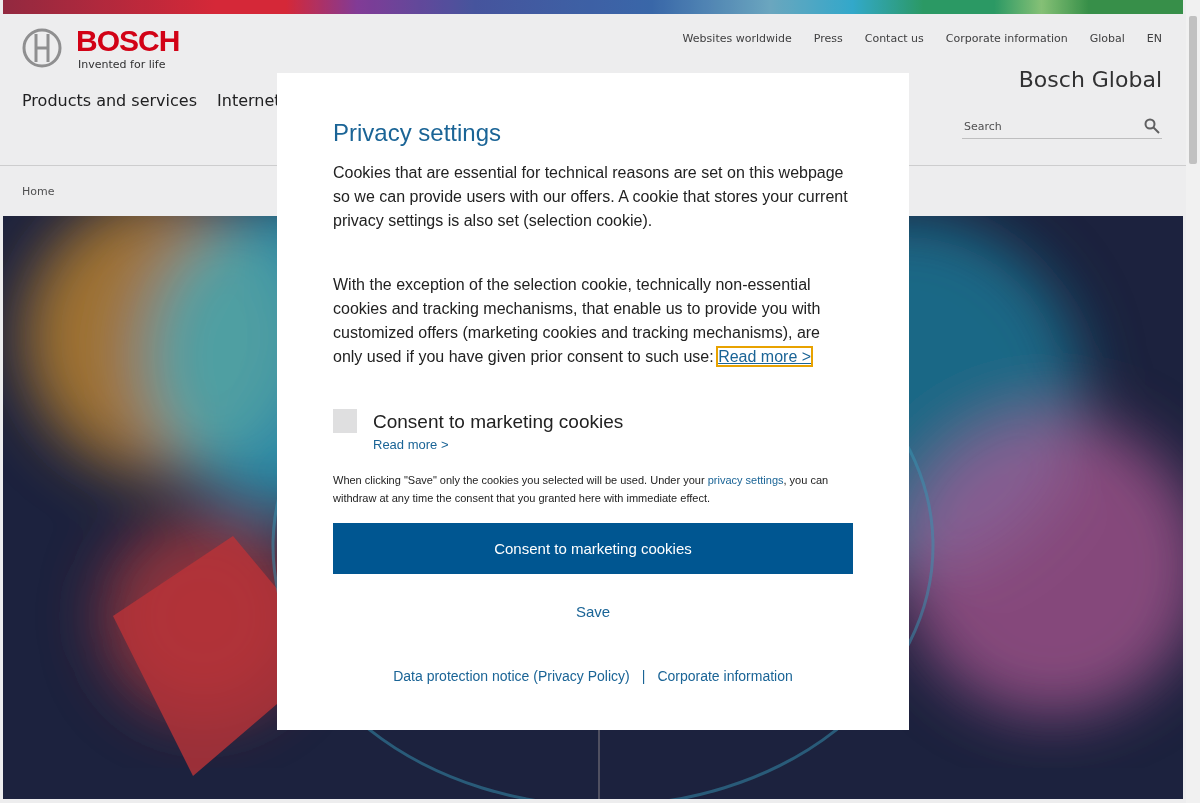 The width and height of the screenshot is (1200, 803). Describe the element at coordinates (1062, 126) in the screenshot. I see `search-field: Search` at that location.